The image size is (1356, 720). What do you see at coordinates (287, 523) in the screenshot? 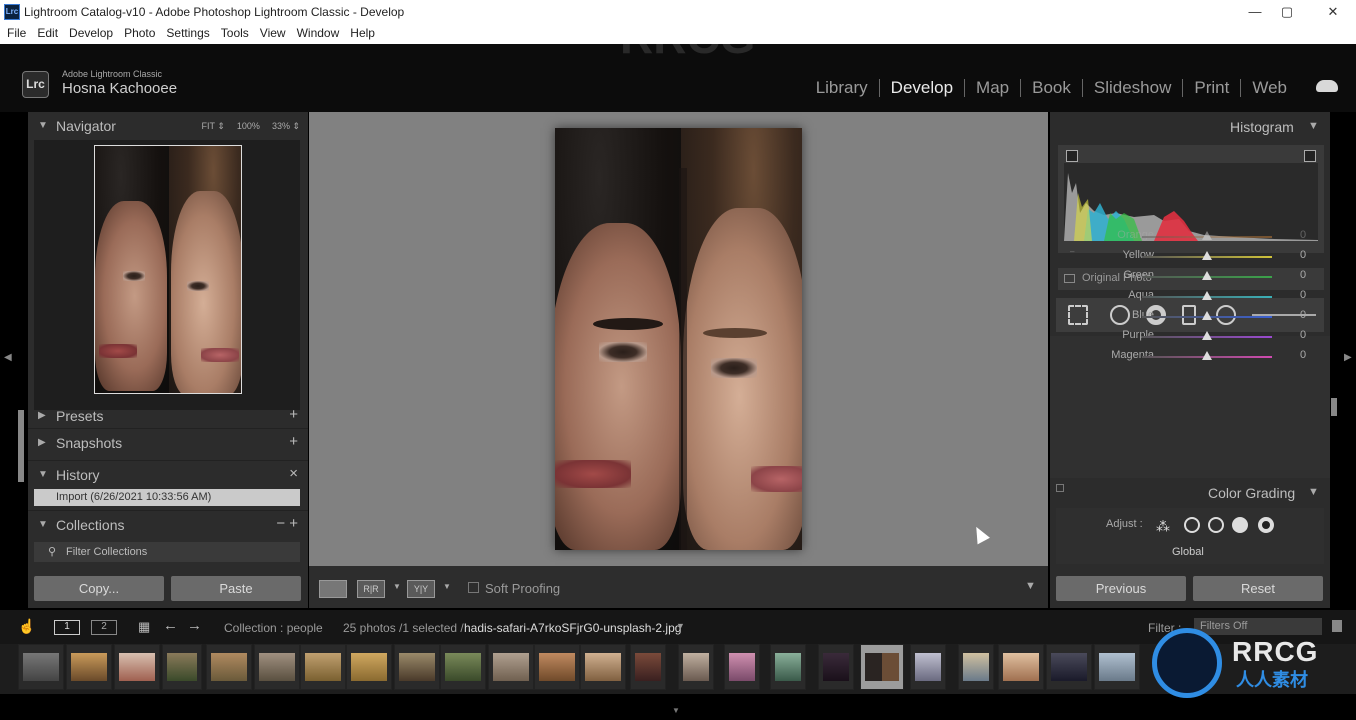
I see `collections-add-remove-buttons: − +` at bounding box center [287, 523].